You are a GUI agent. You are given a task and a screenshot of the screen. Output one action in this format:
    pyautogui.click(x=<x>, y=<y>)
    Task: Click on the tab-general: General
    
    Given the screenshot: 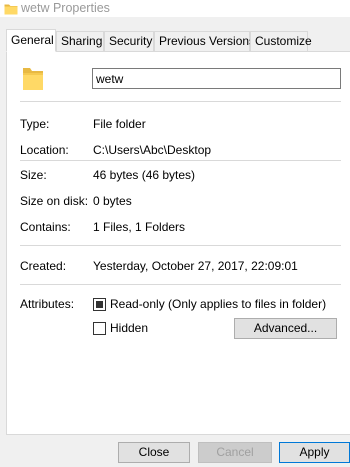 What is the action you would take?
    pyautogui.click(x=31, y=40)
    